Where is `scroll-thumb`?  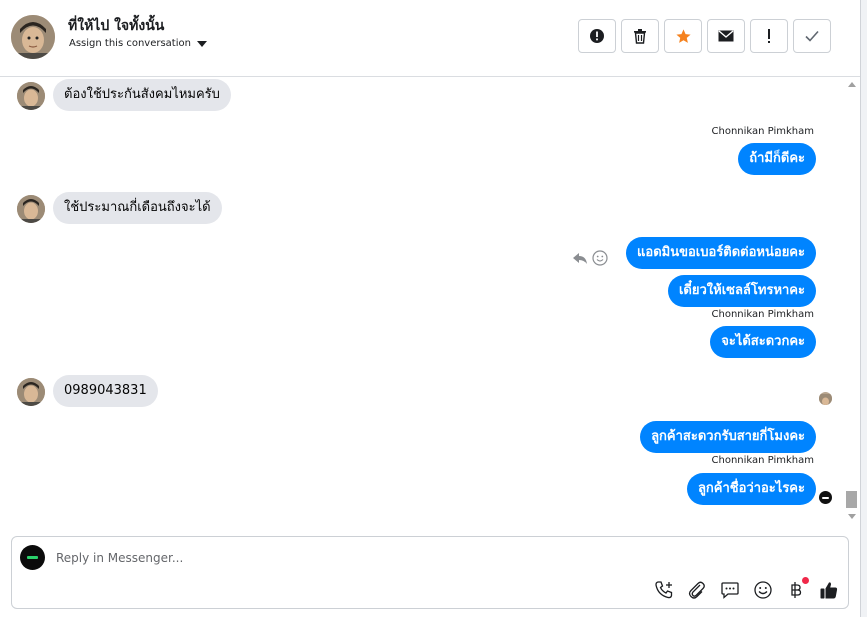 scroll-thumb is located at coordinates (851, 499).